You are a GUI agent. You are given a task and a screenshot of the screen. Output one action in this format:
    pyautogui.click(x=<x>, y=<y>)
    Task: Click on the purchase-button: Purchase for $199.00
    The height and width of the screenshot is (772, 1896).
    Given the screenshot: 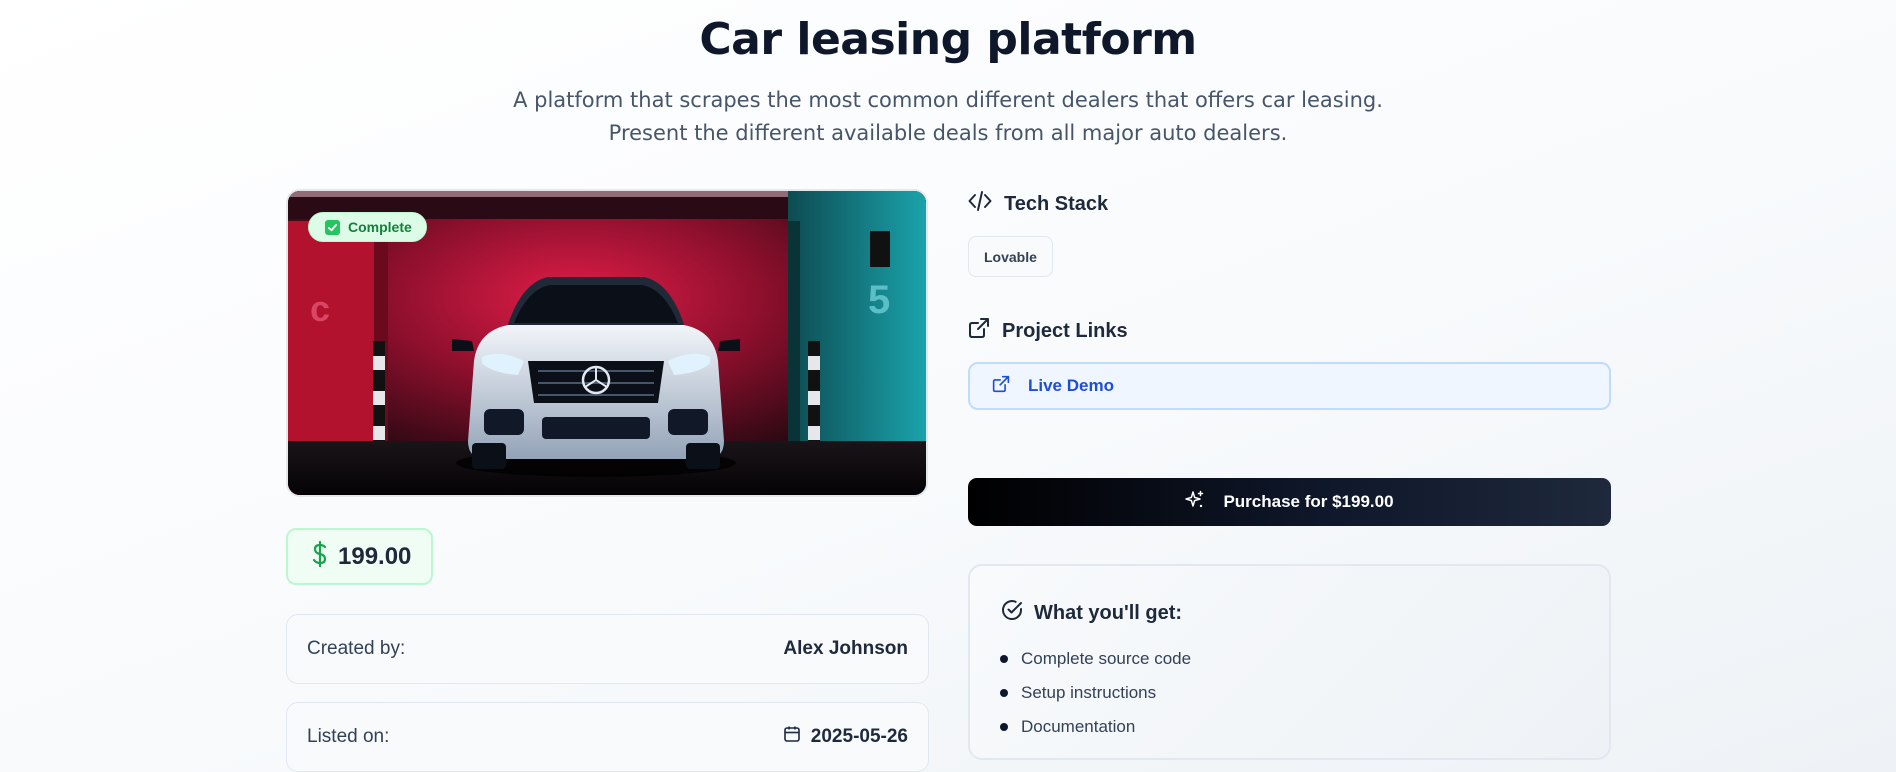 What is the action you would take?
    pyautogui.click(x=1289, y=502)
    